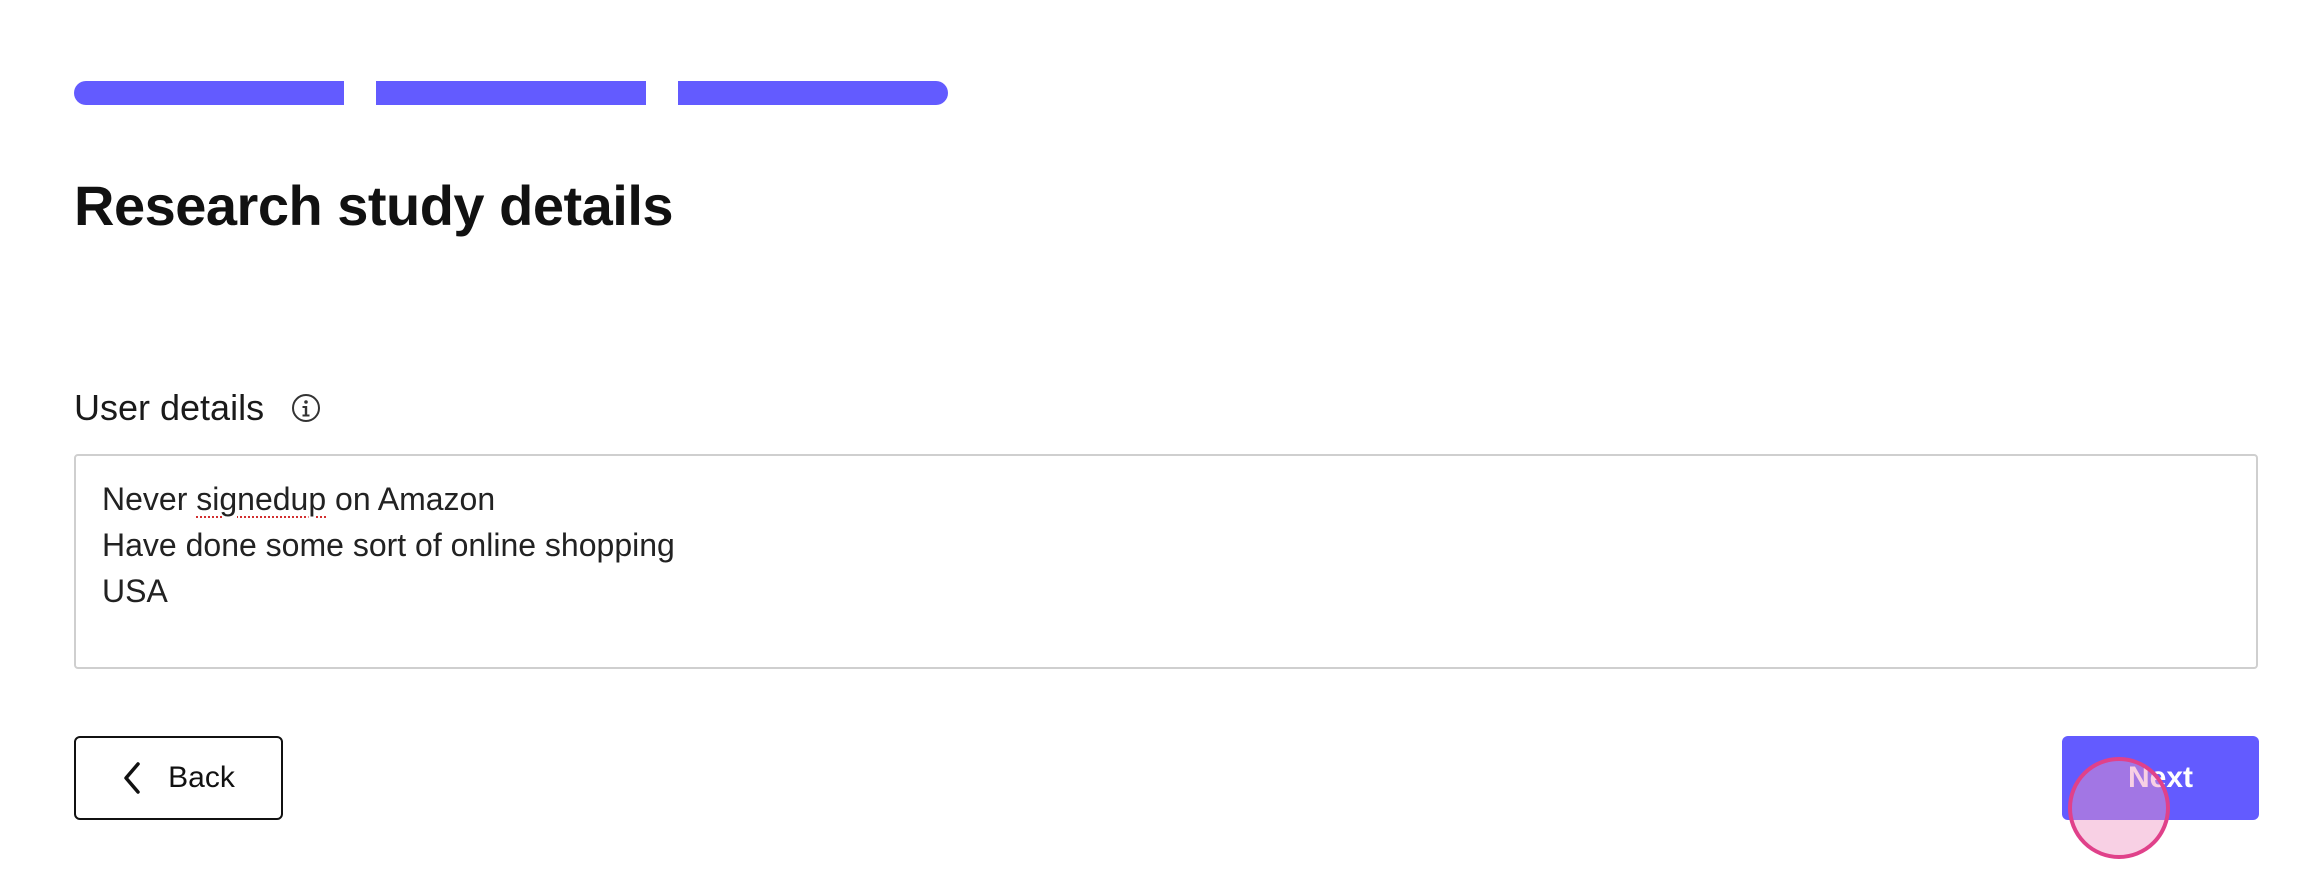 The width and height of the screenshot is (2311, 882). What do you see at coordinates (132, 778) in the screenshot?
I see `chevron-left-icon` at bounding box center [132, 778].